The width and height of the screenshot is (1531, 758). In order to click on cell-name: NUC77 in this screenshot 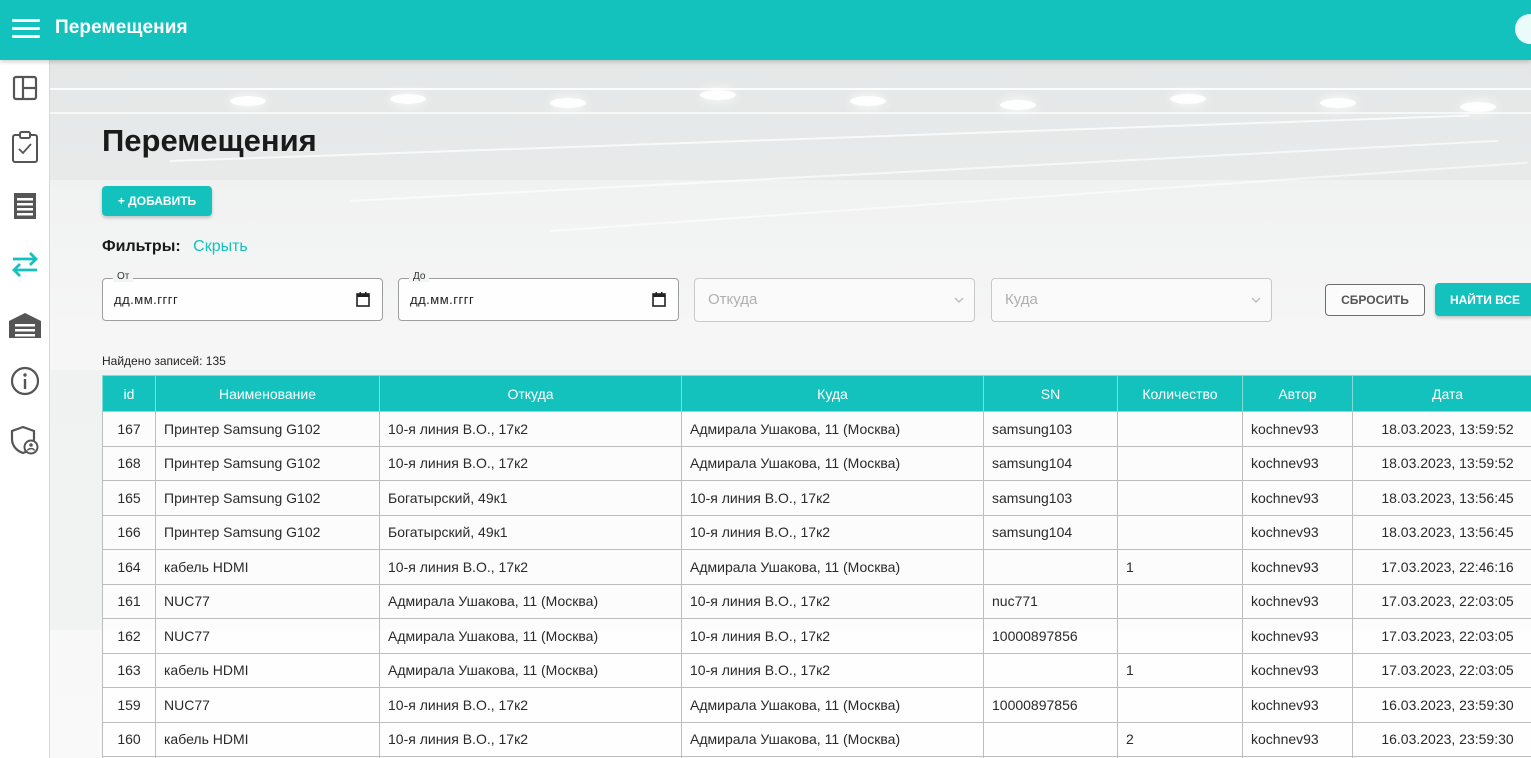, I will do `click(267, 601)`.